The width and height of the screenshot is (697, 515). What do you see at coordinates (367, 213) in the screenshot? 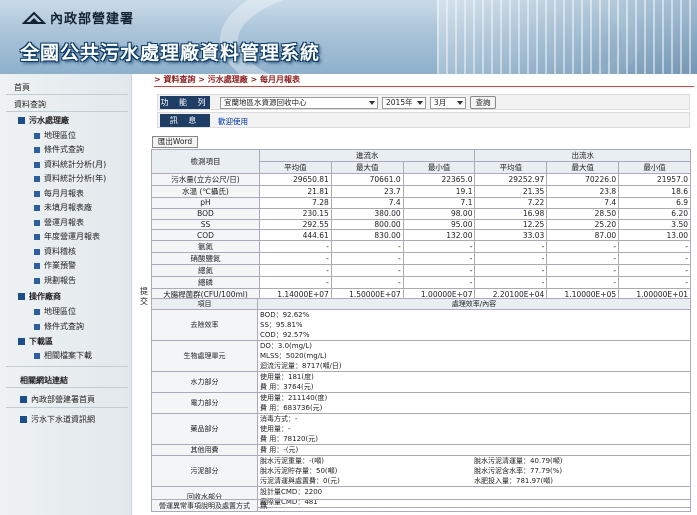
I see `table-cell: 380.00` at bounding box center [367, 213].